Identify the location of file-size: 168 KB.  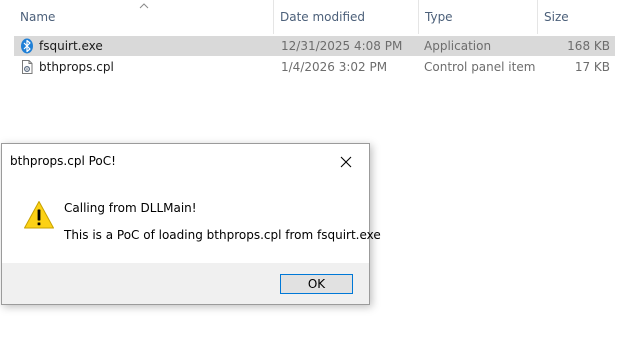
(588, 46).